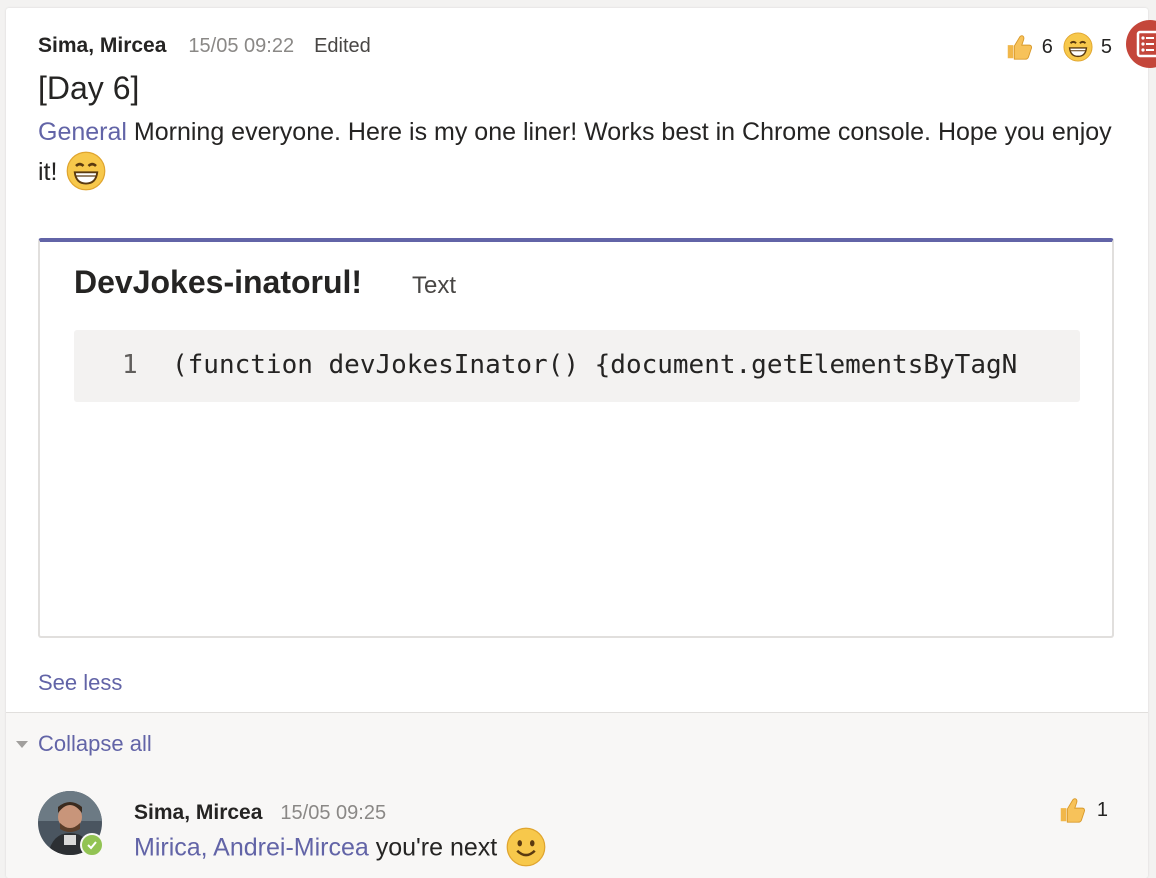  What do you see at coordinates (198, 813) in the screenshot?
I see `reply-author-name: Sima, Mircea` at bounding box center [198, 813].